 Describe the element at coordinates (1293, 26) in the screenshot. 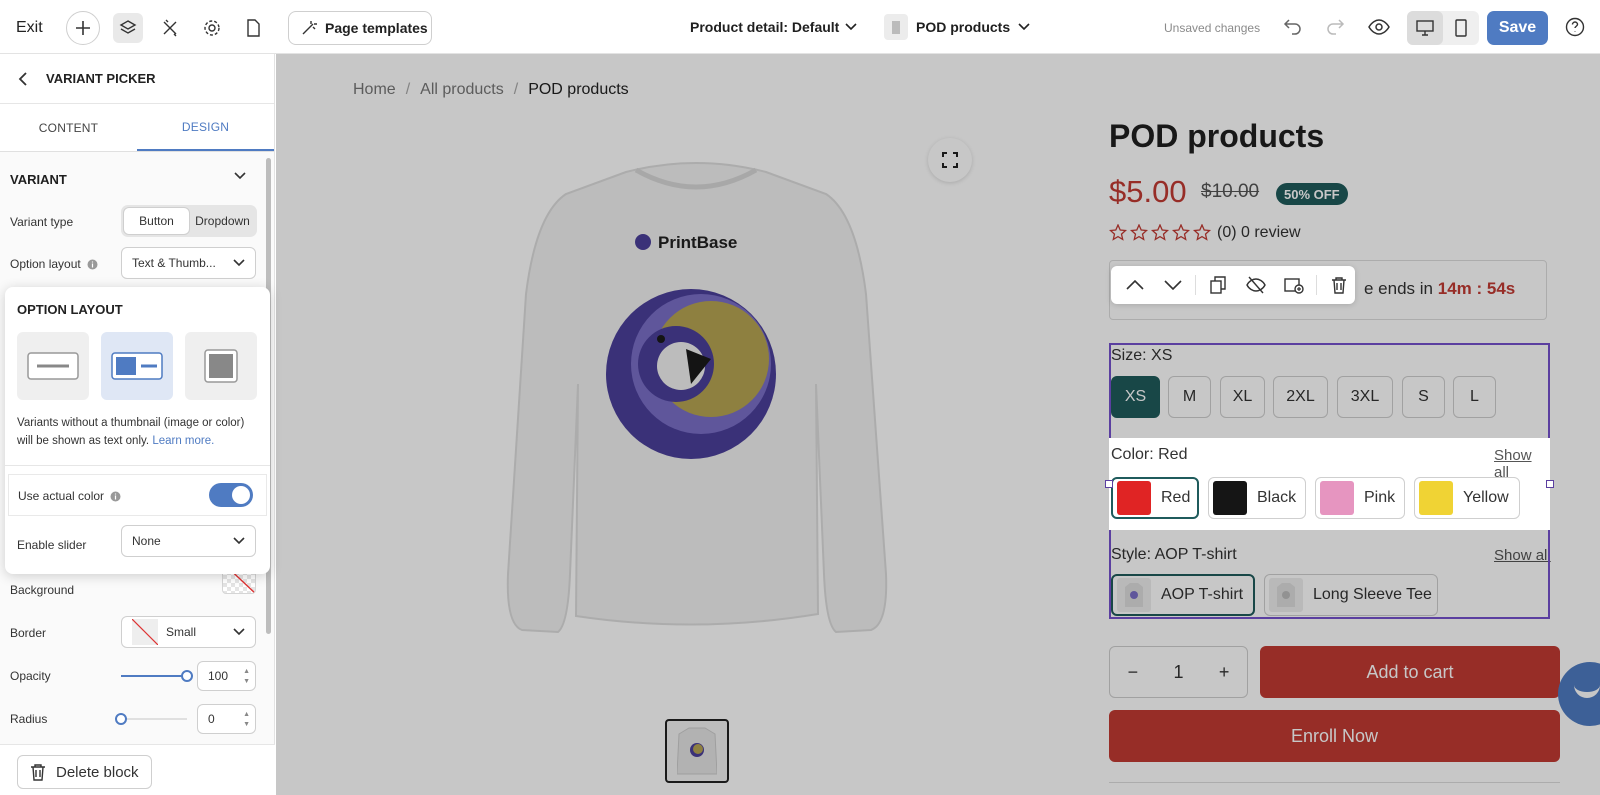

I see `undo-button` at that location.